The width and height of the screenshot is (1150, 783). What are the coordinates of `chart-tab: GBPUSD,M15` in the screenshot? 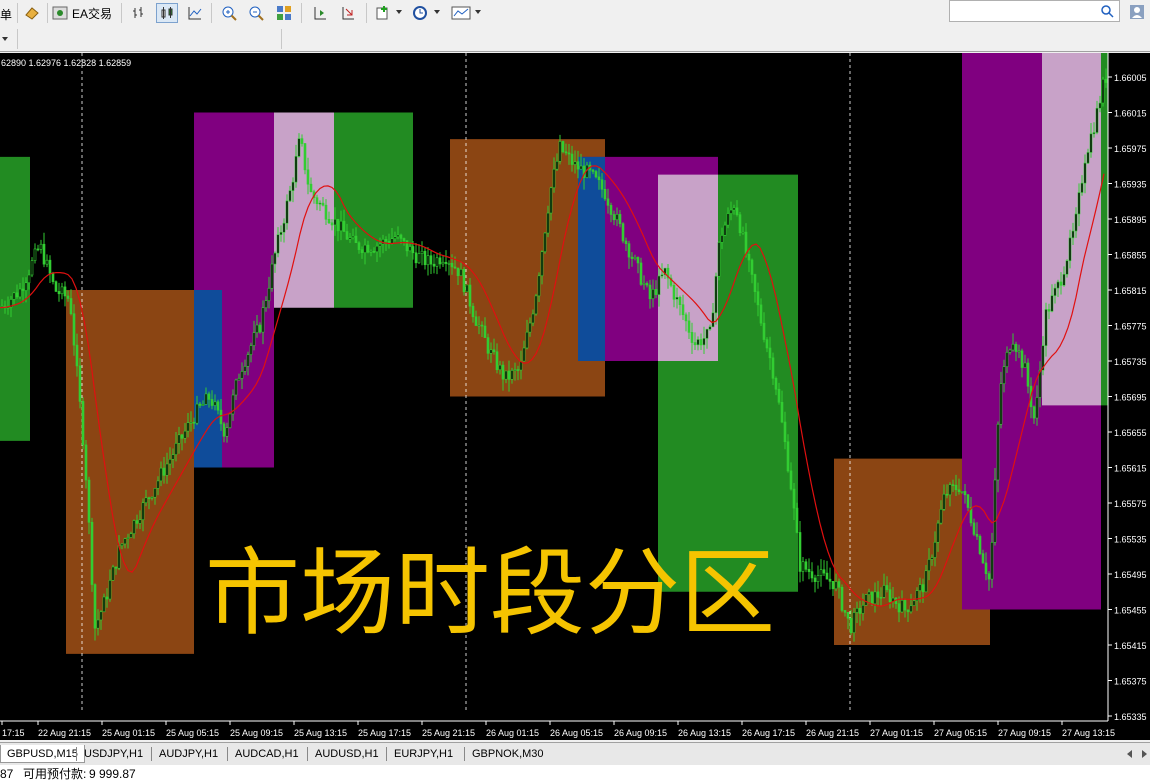 It's located at (42, 754).